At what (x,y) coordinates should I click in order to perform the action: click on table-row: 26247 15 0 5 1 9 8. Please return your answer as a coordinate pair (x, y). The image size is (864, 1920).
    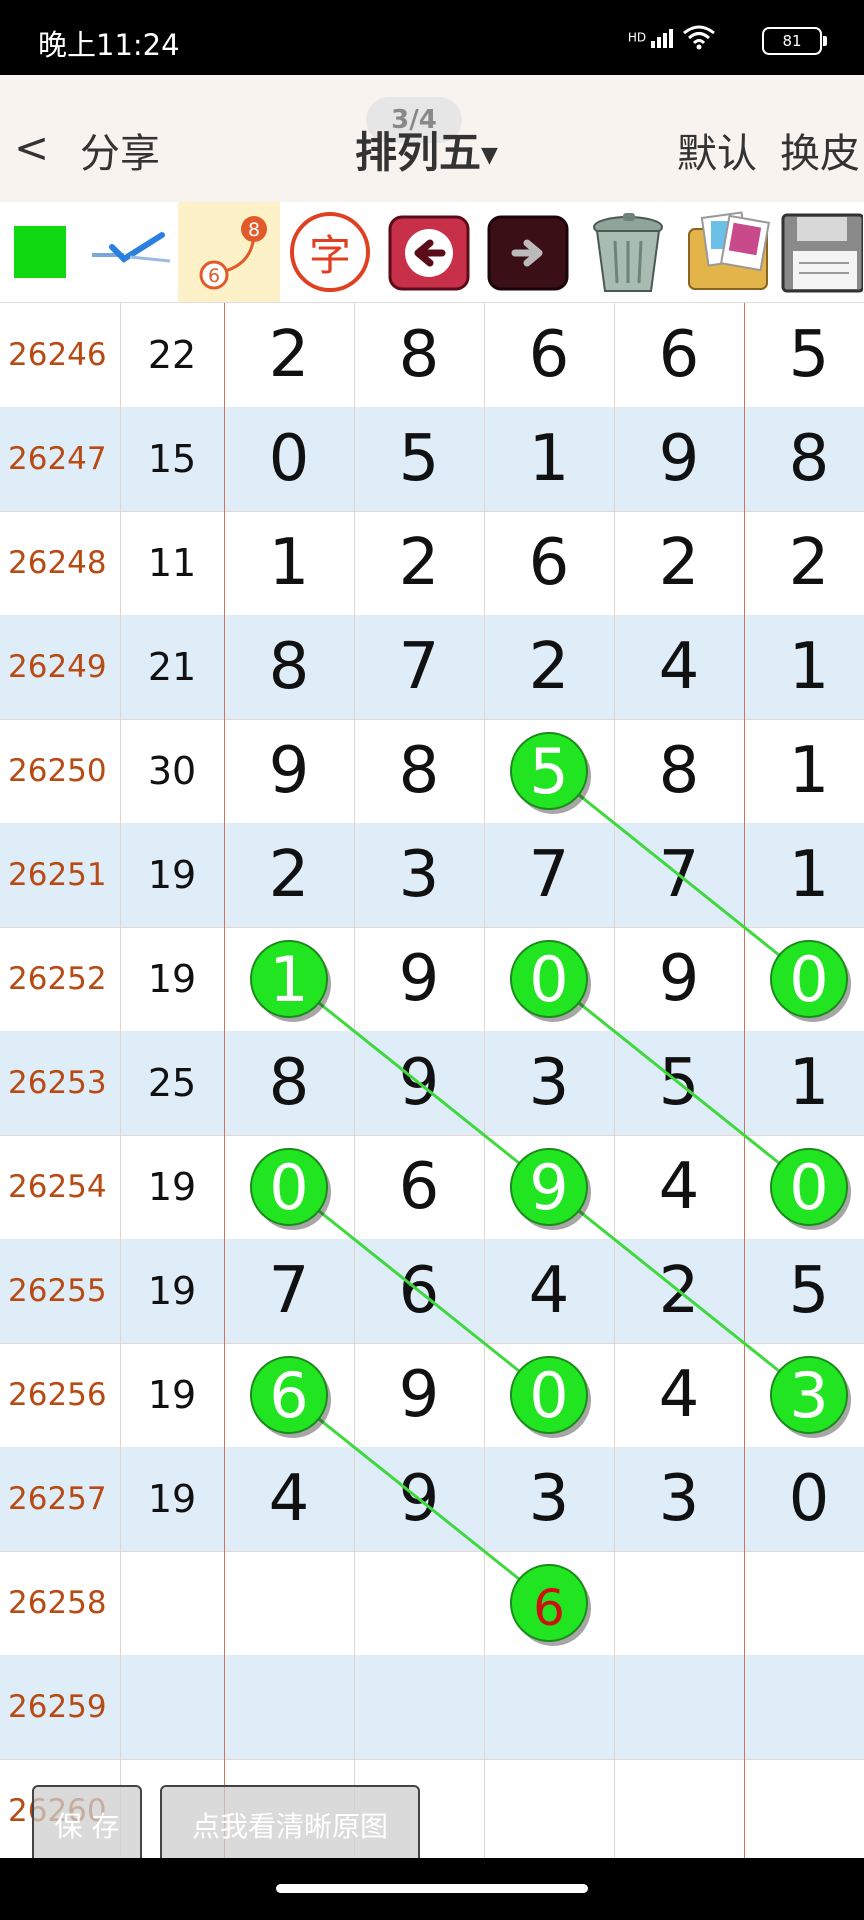
    Looking at the image, I should click on (432, 459).